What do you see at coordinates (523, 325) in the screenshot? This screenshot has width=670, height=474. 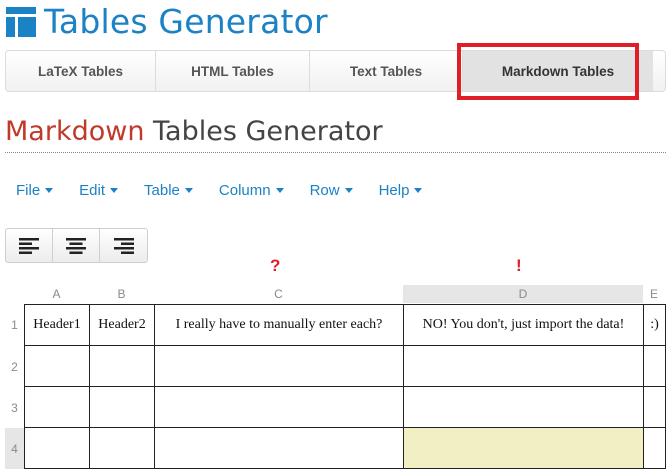 I see `cell-d1: NO! You don't, just import the data!` at bounding box center [523, 325].